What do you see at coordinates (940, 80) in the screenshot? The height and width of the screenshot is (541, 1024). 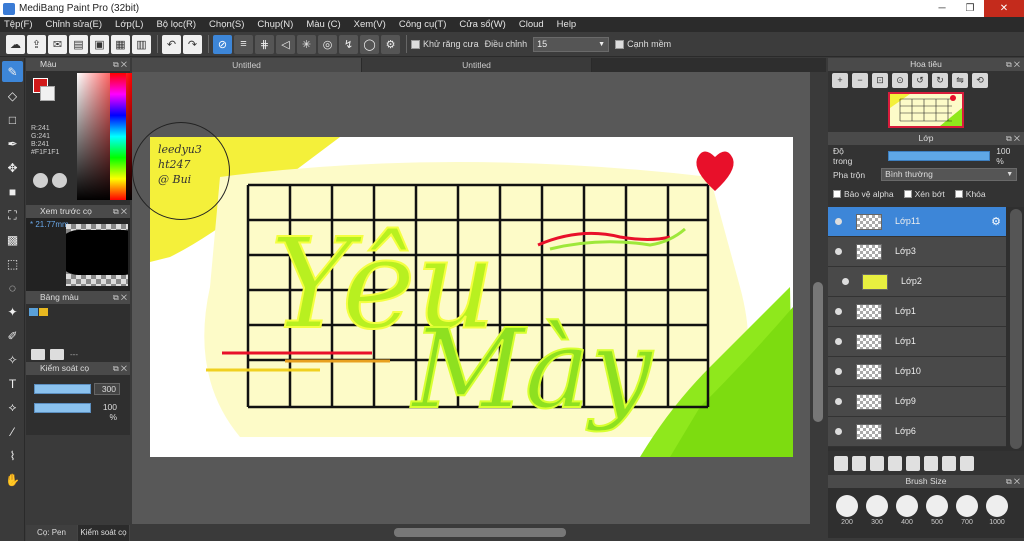 I see `rotate-right-icon: ↻` at bounding box center [940, 80].